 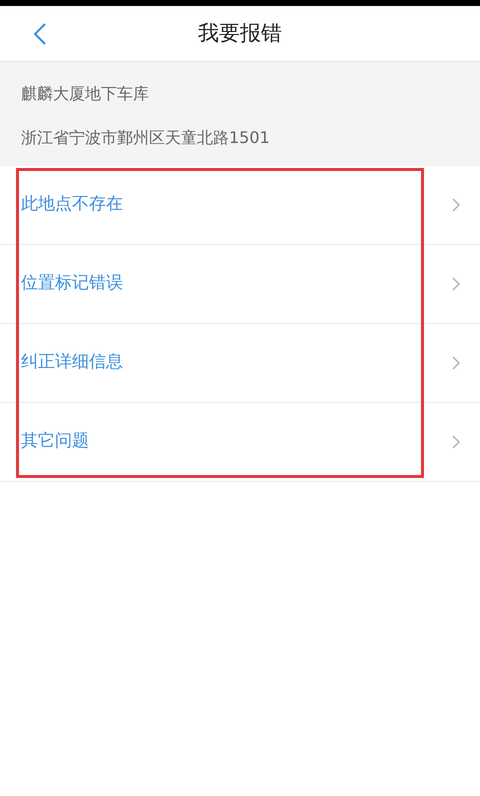 What do you see at coordinates (240, 442) in the screenshot?
I see `report-option: 其它问题` at bounding box center [240, 442].